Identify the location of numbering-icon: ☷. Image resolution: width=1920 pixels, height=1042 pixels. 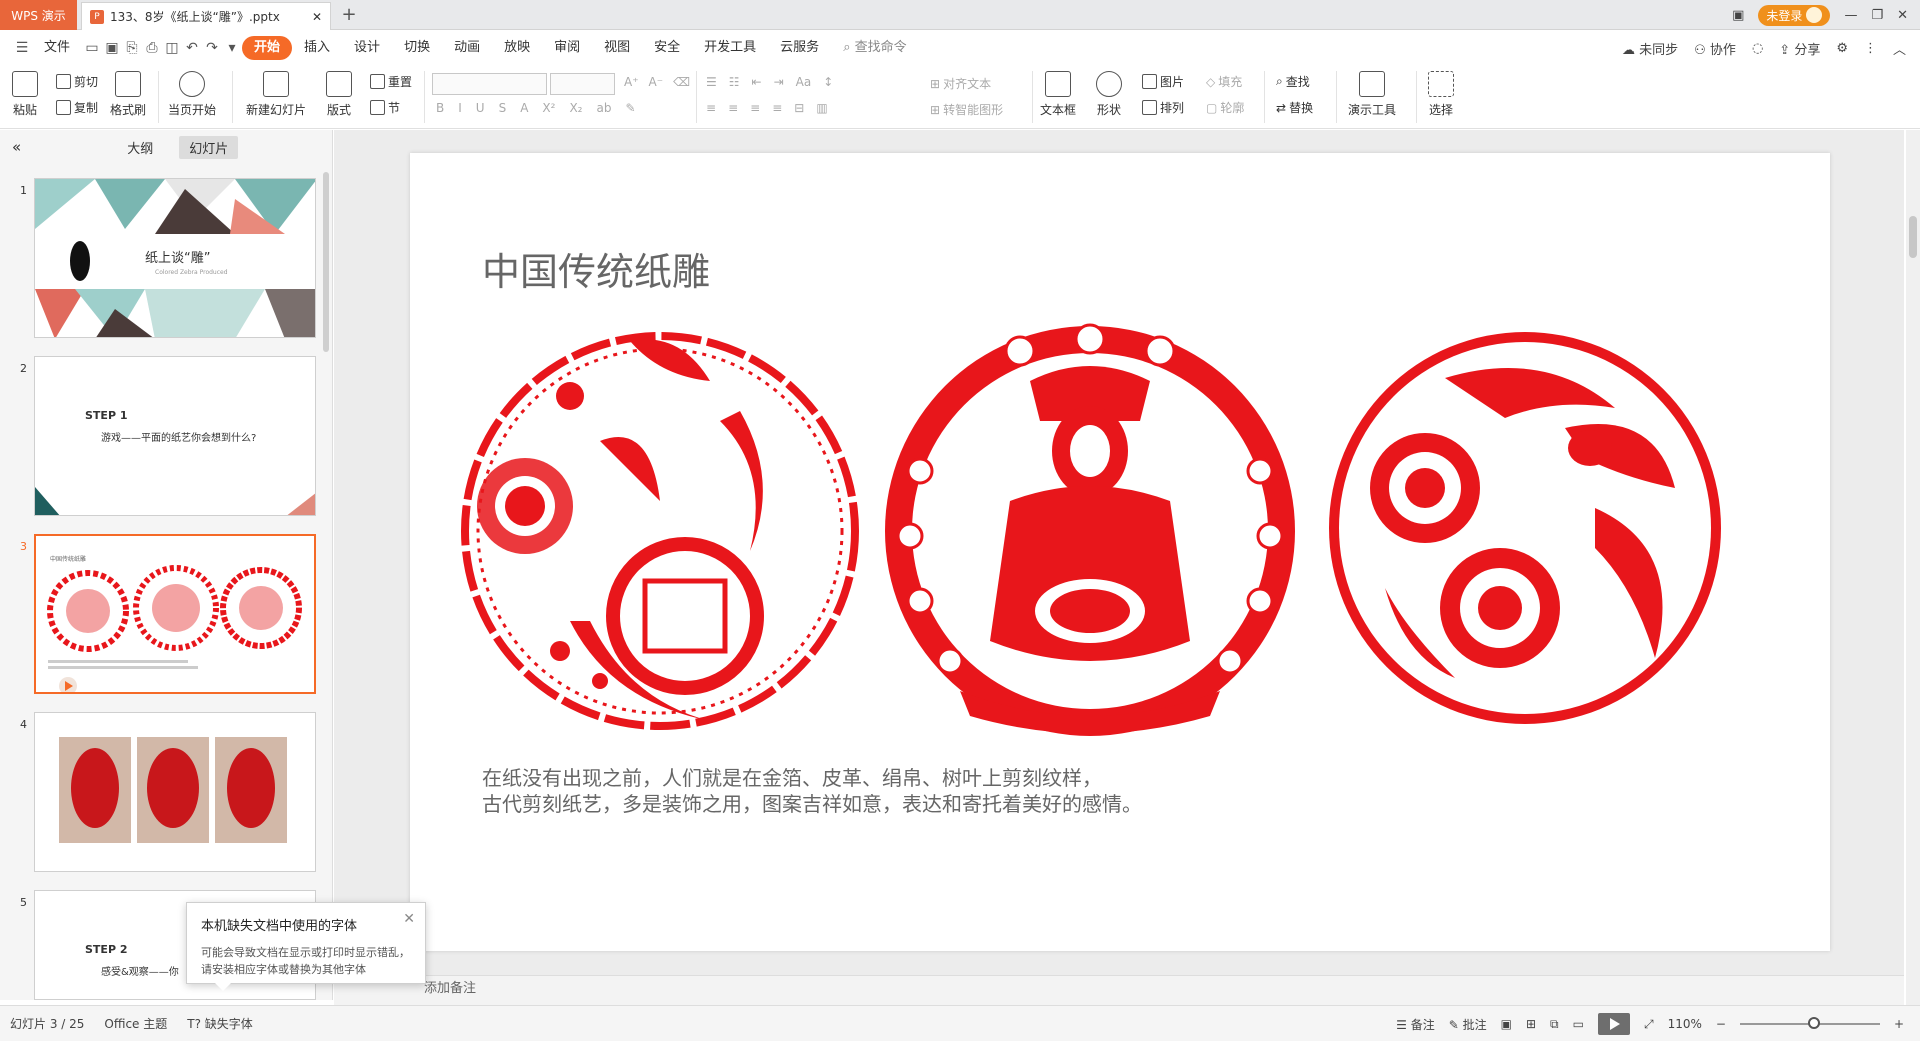
(734, 82).